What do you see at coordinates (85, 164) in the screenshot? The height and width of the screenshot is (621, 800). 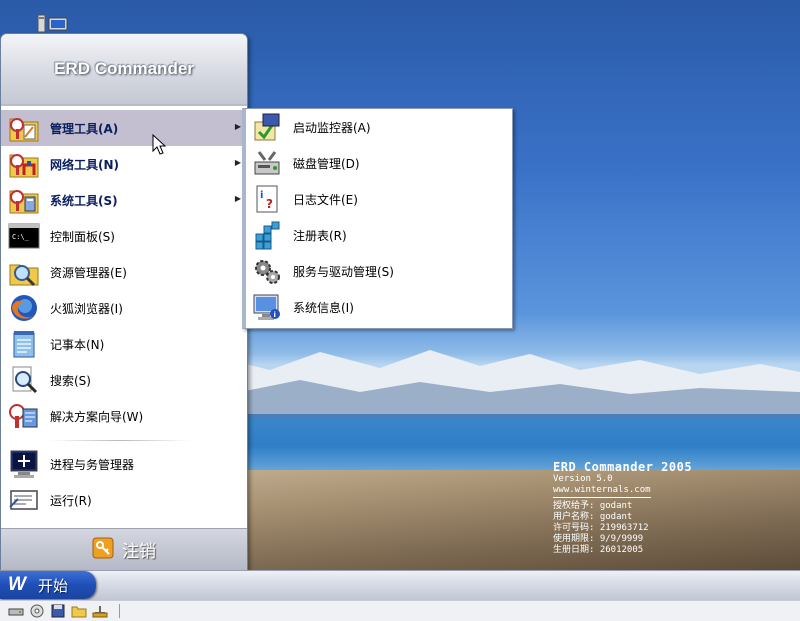 I see `menu-item-label: 网络工具(N)` at bounding box center [85, 164].